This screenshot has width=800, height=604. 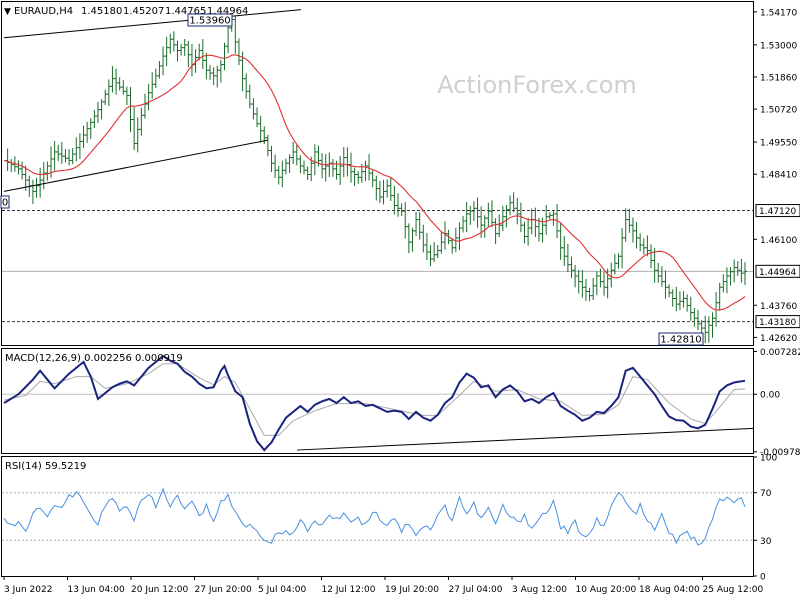 I want to click on high-label: 1.53960, so click(x=209, y=21).